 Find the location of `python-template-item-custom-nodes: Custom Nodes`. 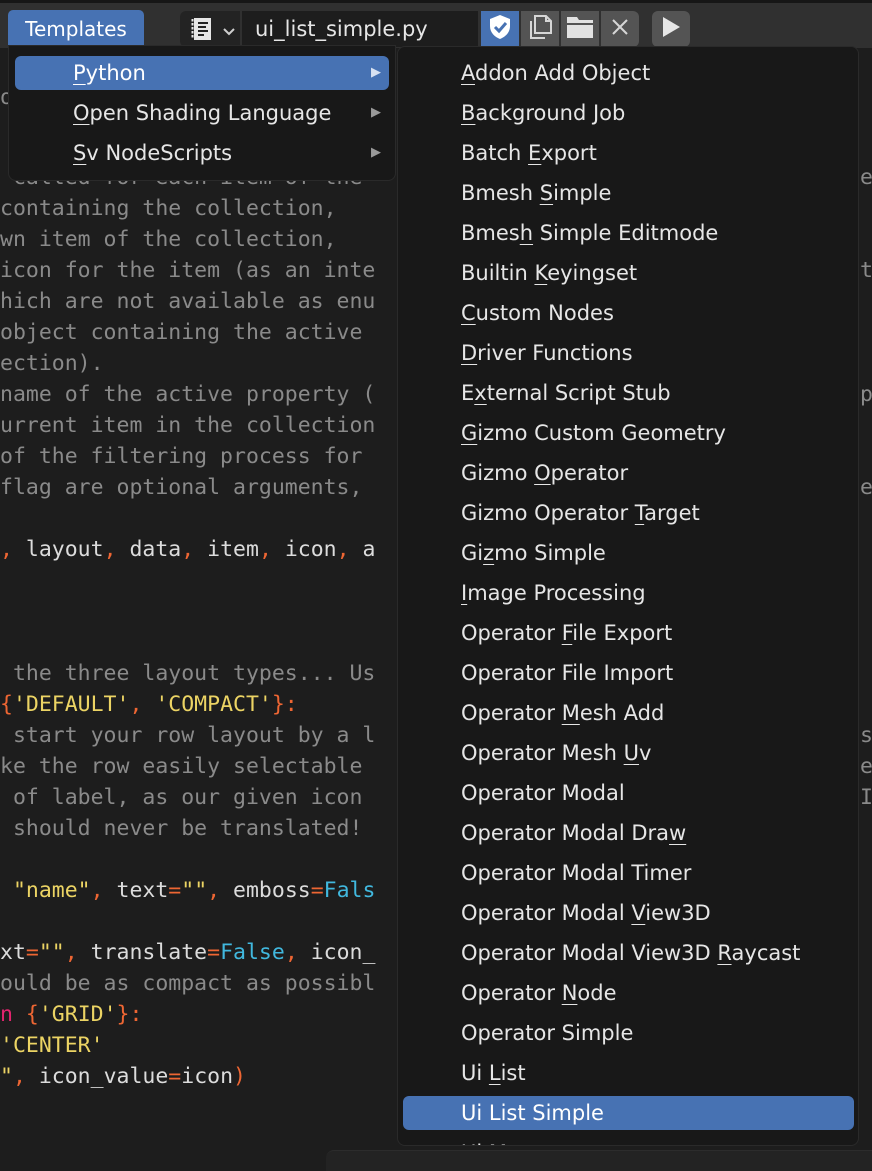

python-template-item-custom-nodes: Custom Nodes is located at coordinates (628, 313).